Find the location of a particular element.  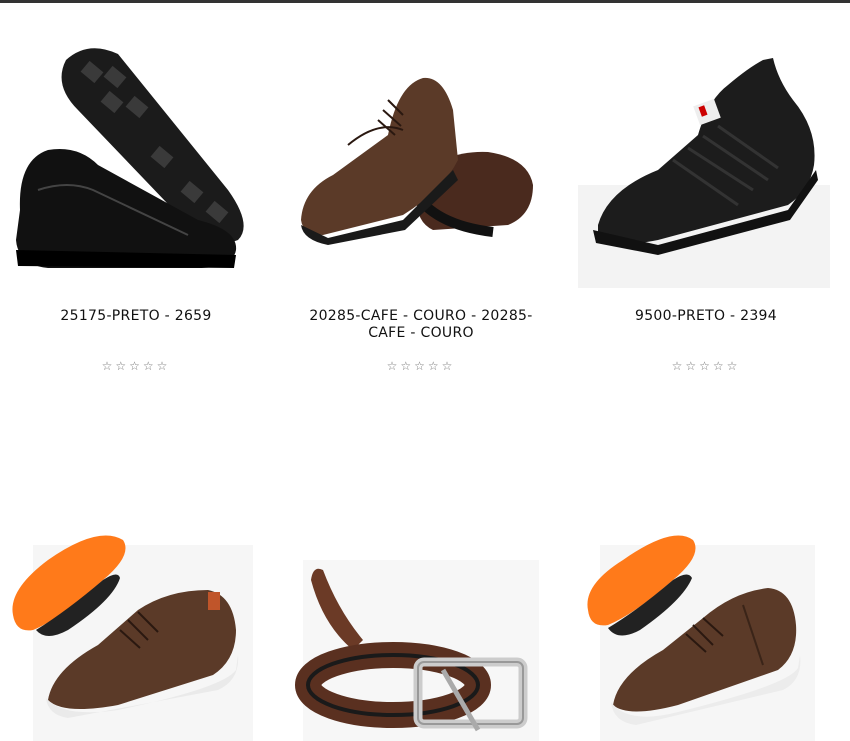

product-image-brown-belt is located at coordinates (421, 635).